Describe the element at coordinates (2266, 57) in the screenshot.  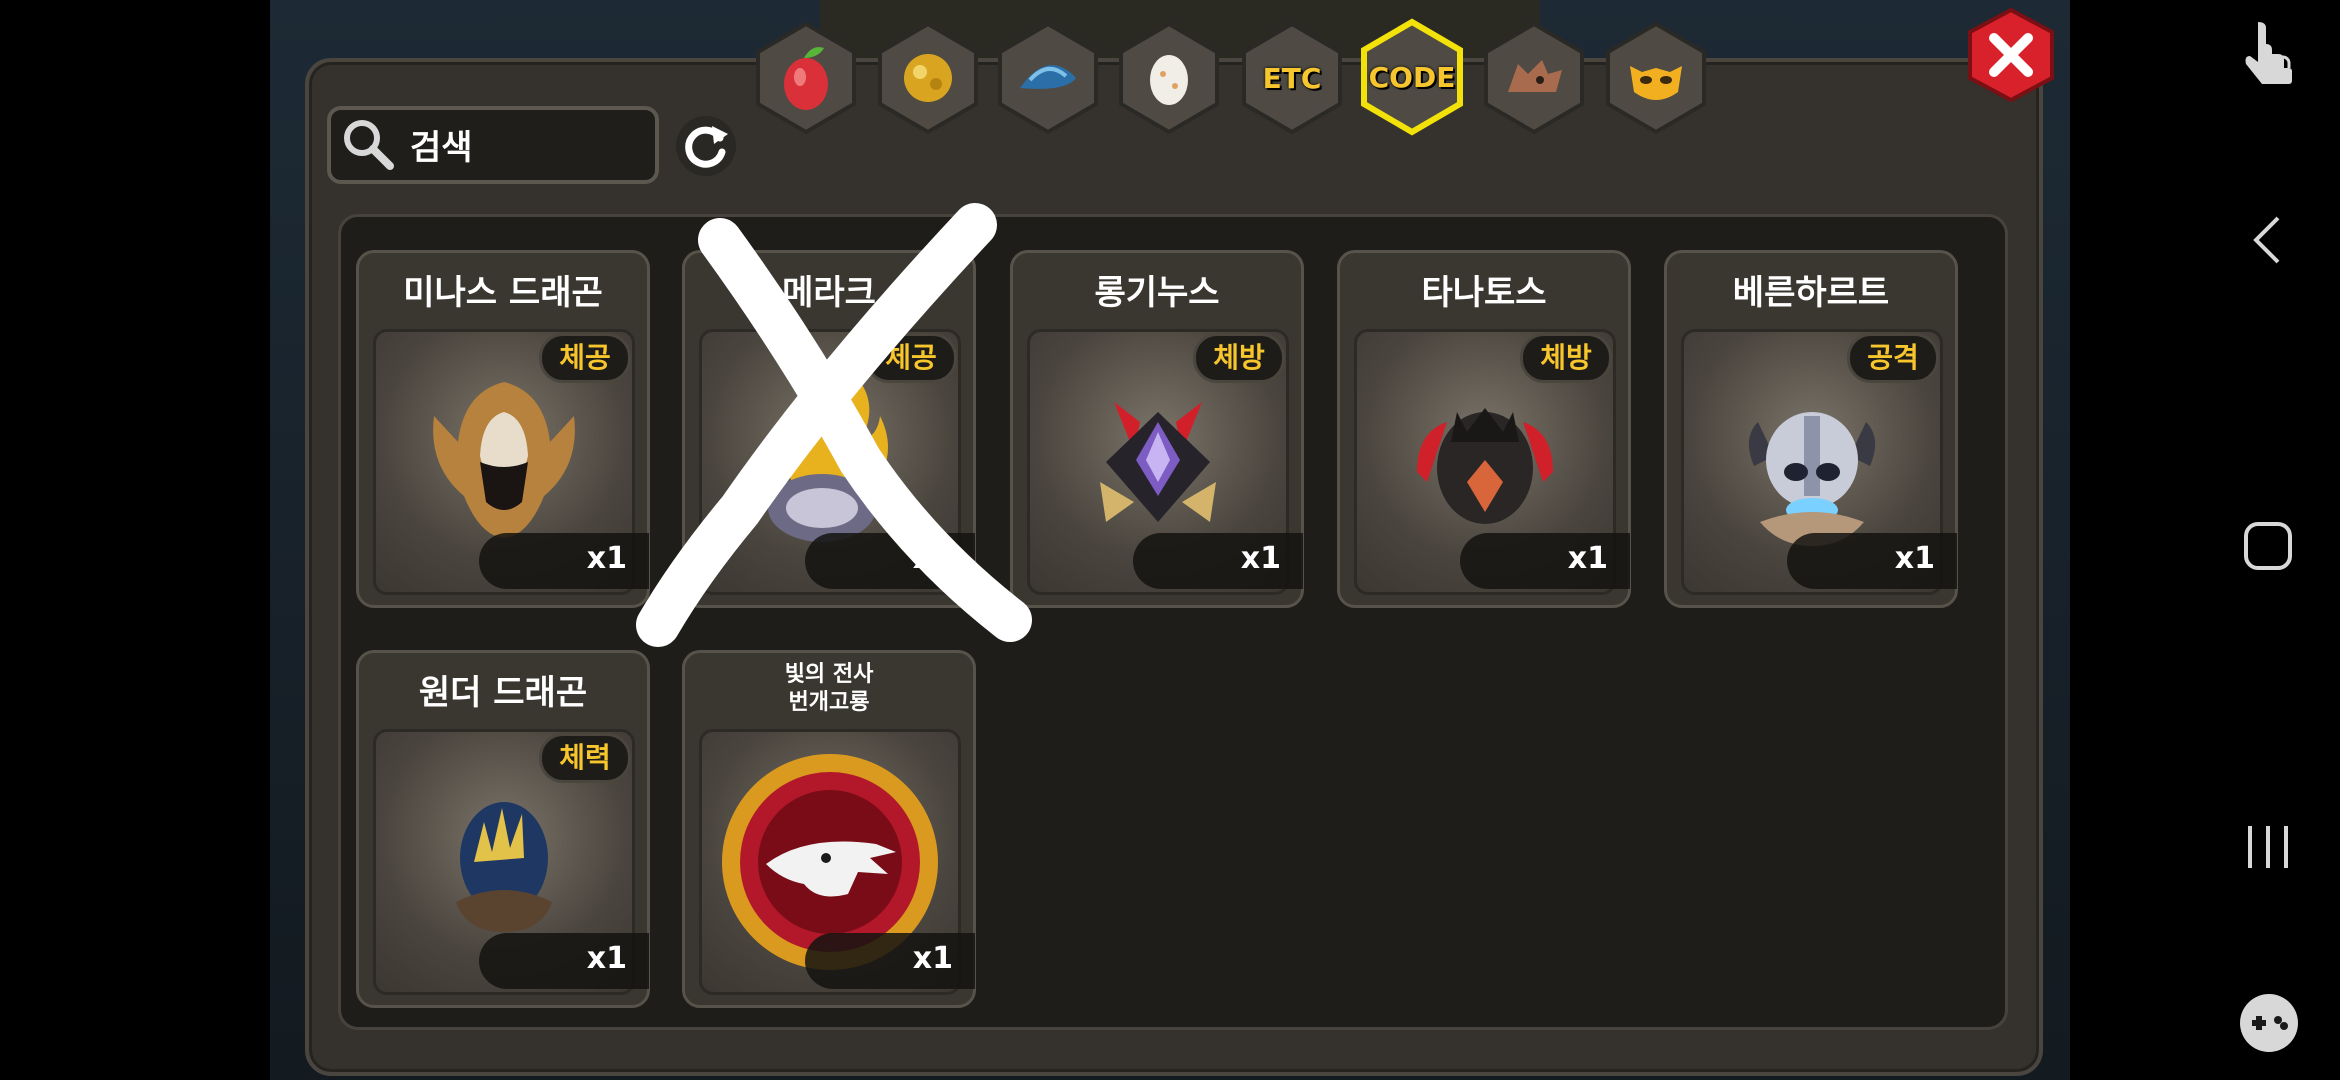
I see `touch-lock-icon` at that location.